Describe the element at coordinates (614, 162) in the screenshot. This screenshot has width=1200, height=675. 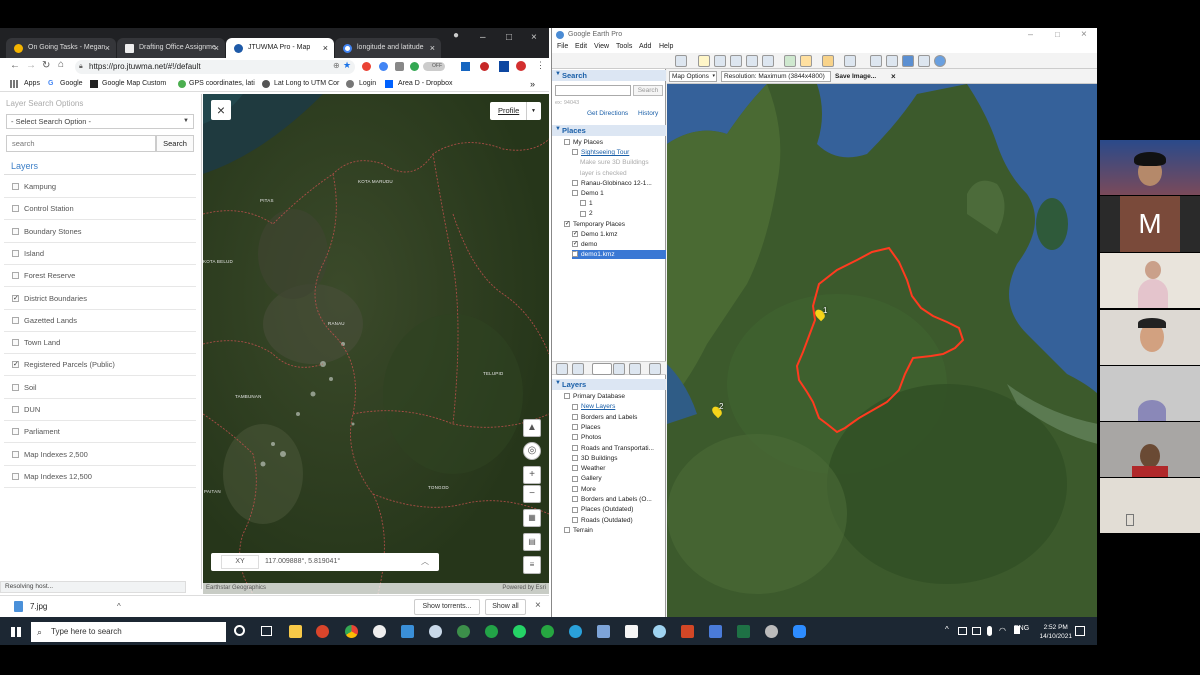
I see `tree-item: Make sure 3D Buildings` at that location.